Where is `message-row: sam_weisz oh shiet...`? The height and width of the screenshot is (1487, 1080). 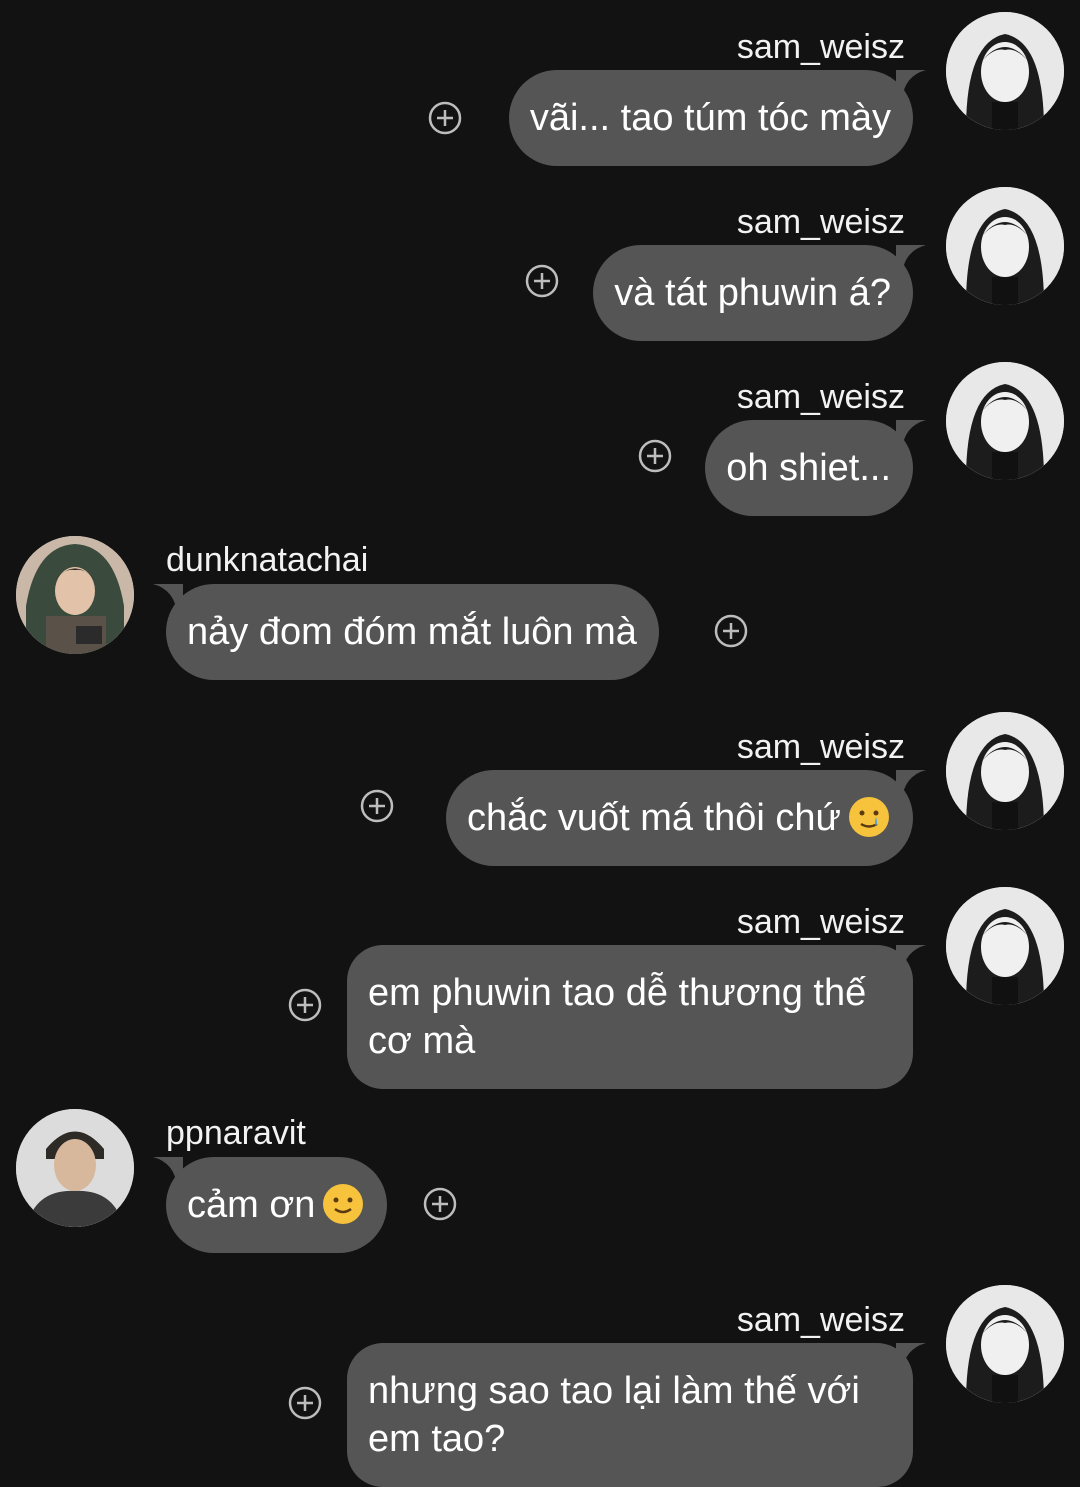
message-row: sam_weisz oh shiet... is located at coordinates (540, 439).